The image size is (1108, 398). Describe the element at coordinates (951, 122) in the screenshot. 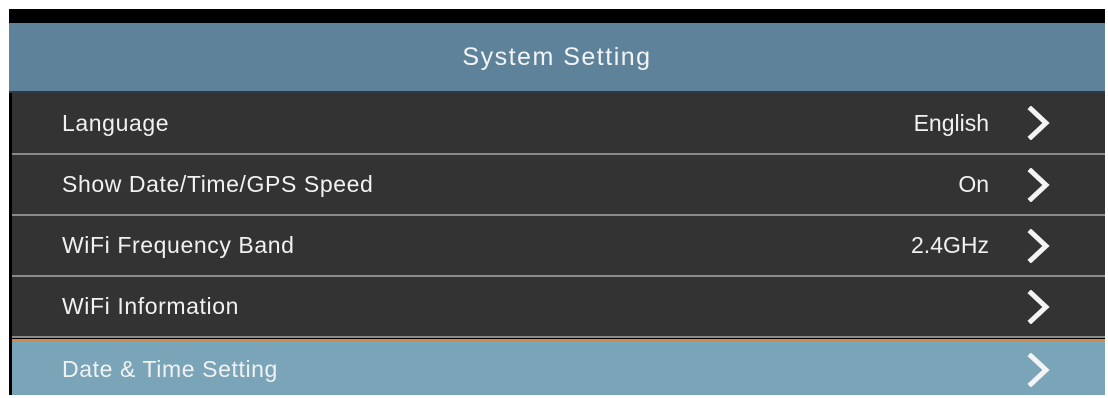

I see `menu-item-value: English` at that location.